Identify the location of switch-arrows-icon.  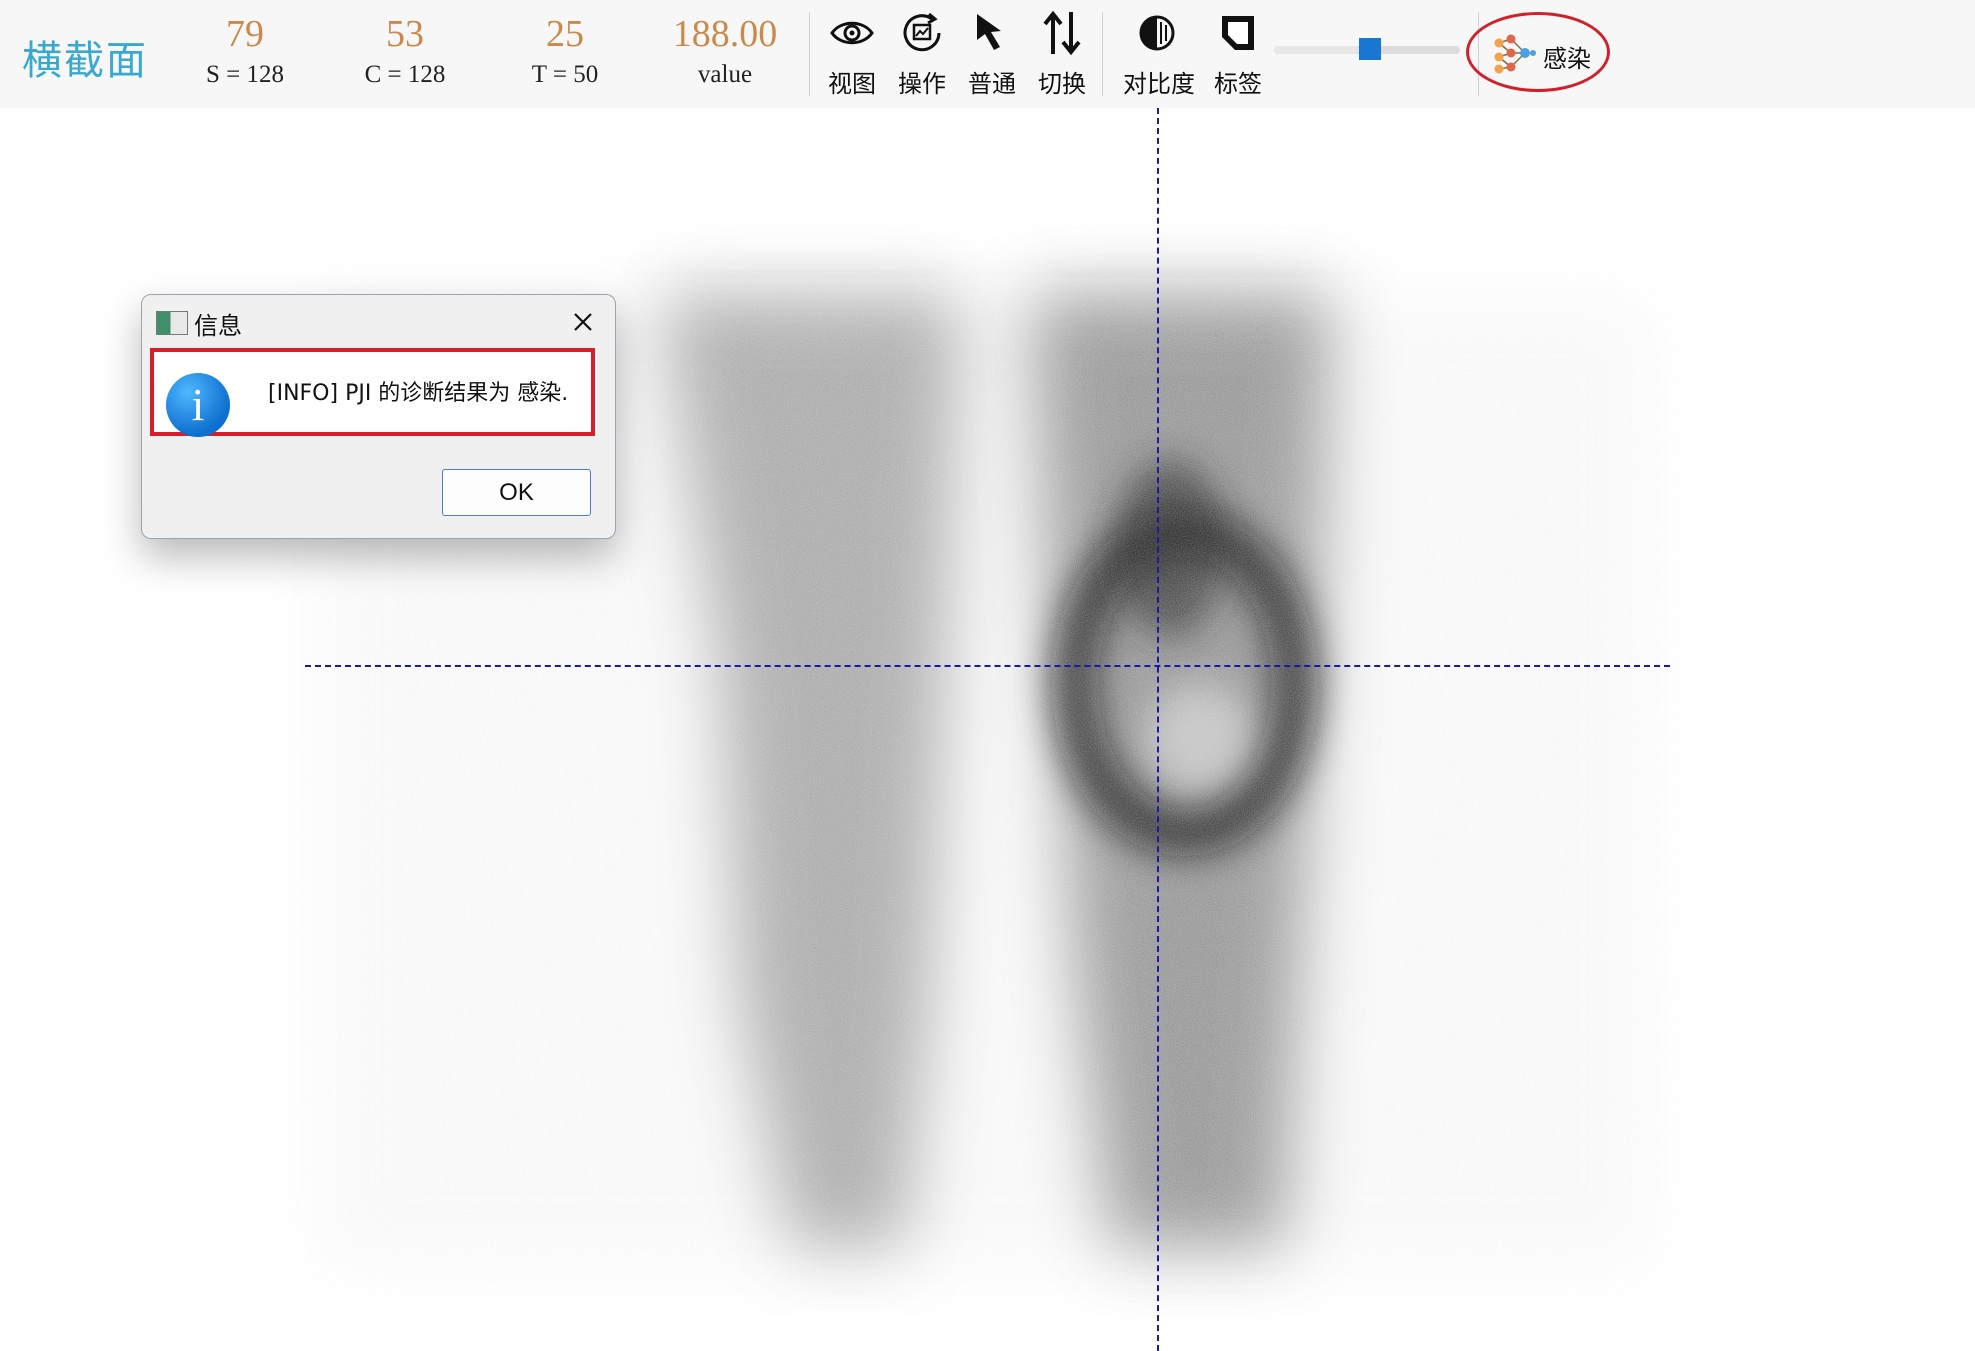
(1062, 33).